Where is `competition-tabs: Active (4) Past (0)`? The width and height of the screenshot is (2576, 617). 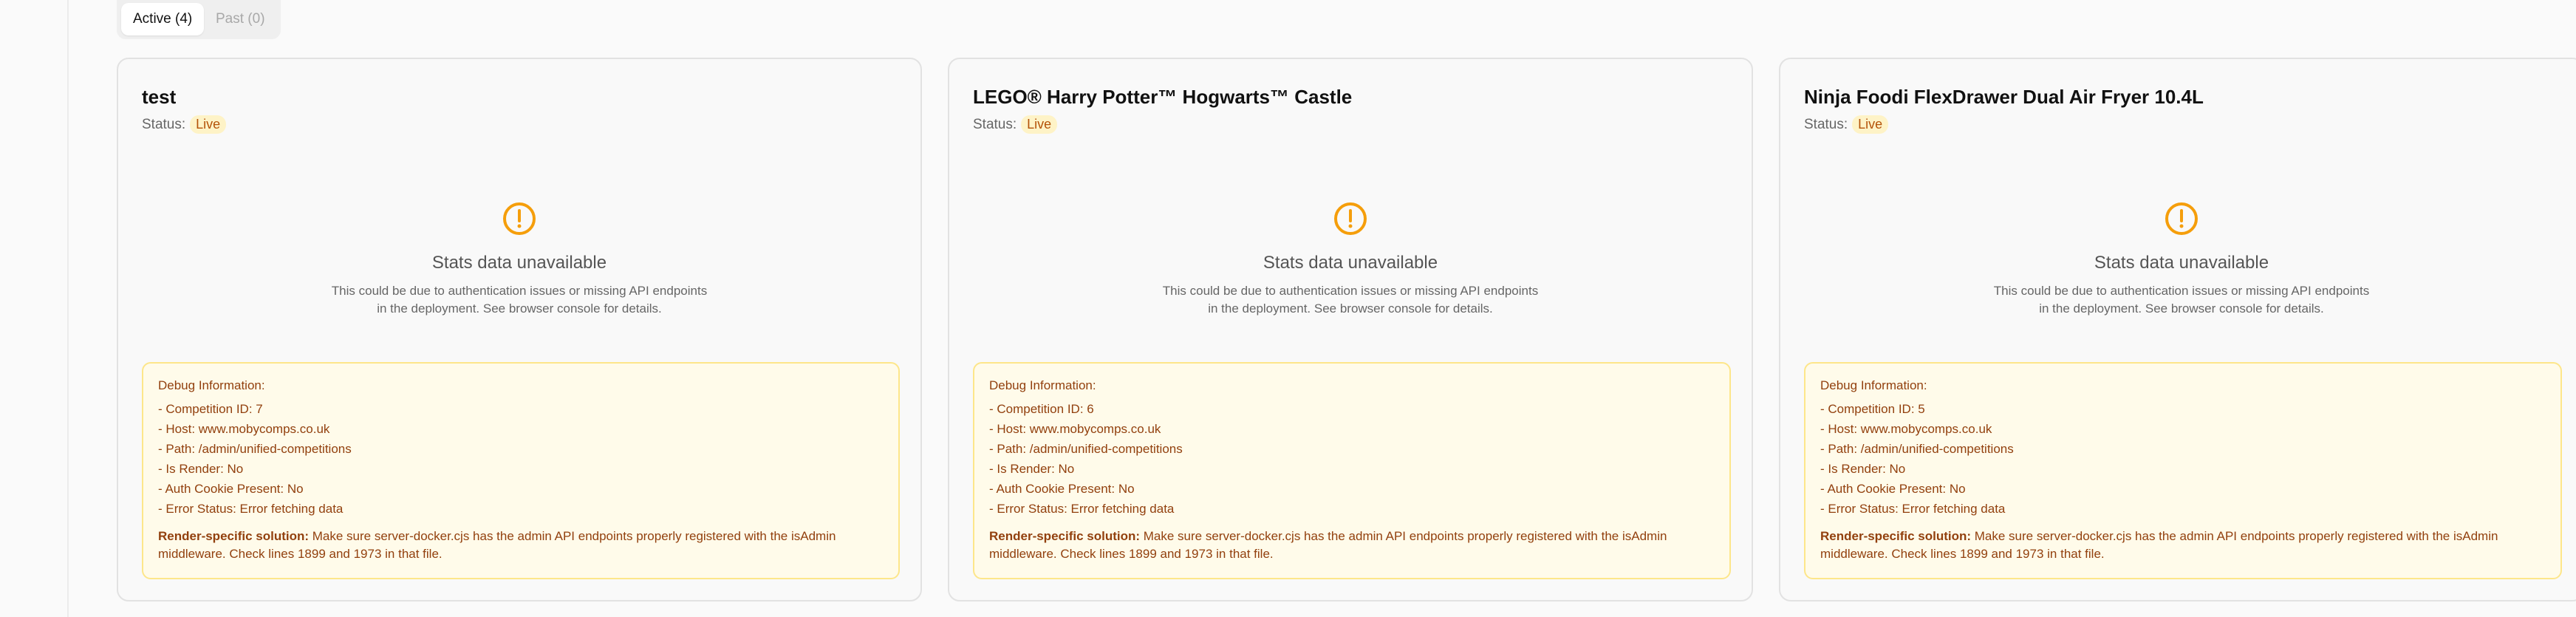
competition-tabs: Active (4) Past (0) is located at coordinates (199, 19).